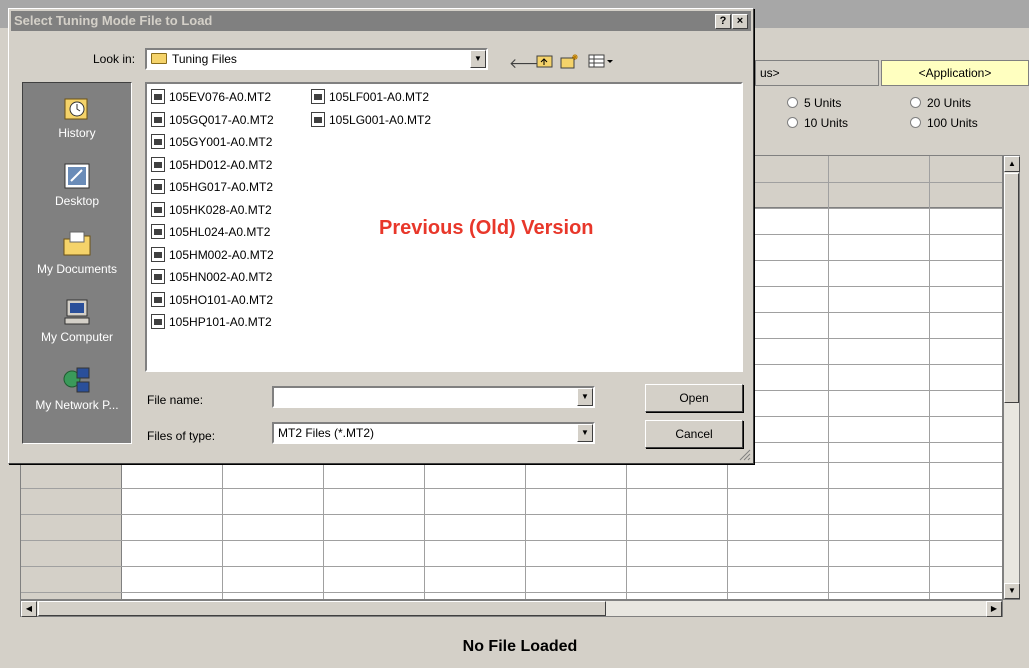 This screenshot has width=1029, height=668. What do you see at coordinates (181, 436) in the screenshot?
I see `files-of-type-label: Files of type:` at bounding box center [181, 436].